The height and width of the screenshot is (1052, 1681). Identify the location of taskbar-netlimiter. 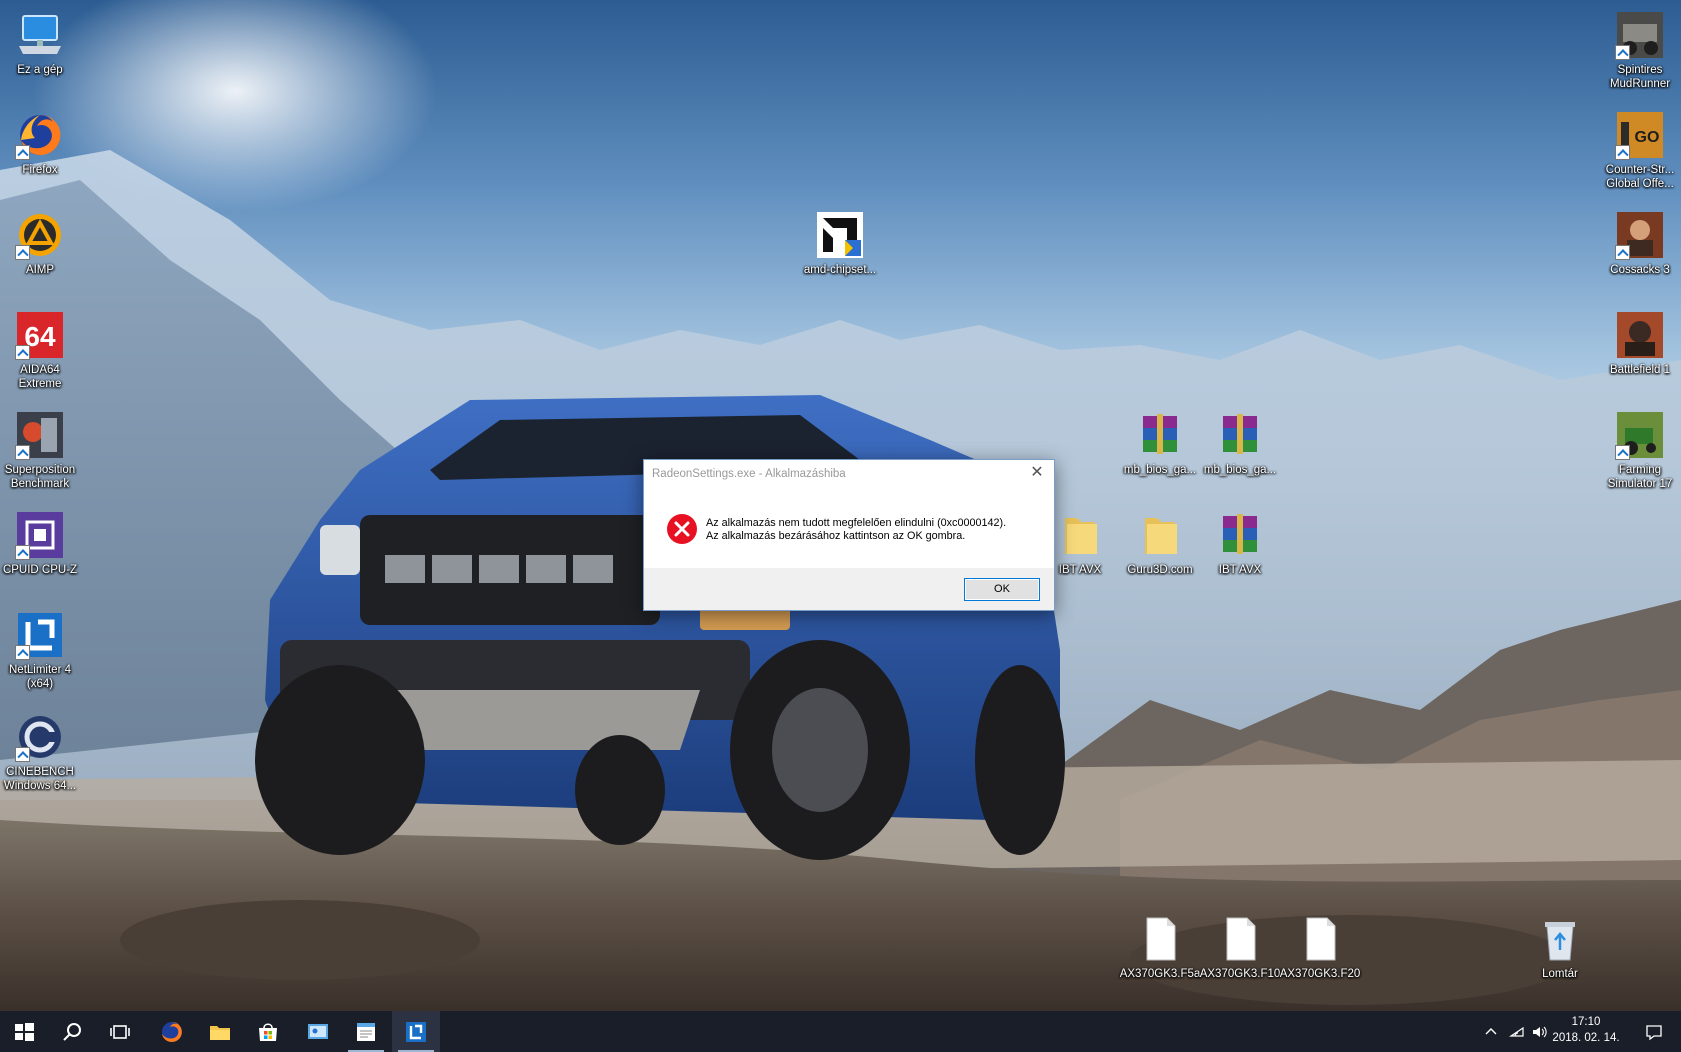
(416, 1031).